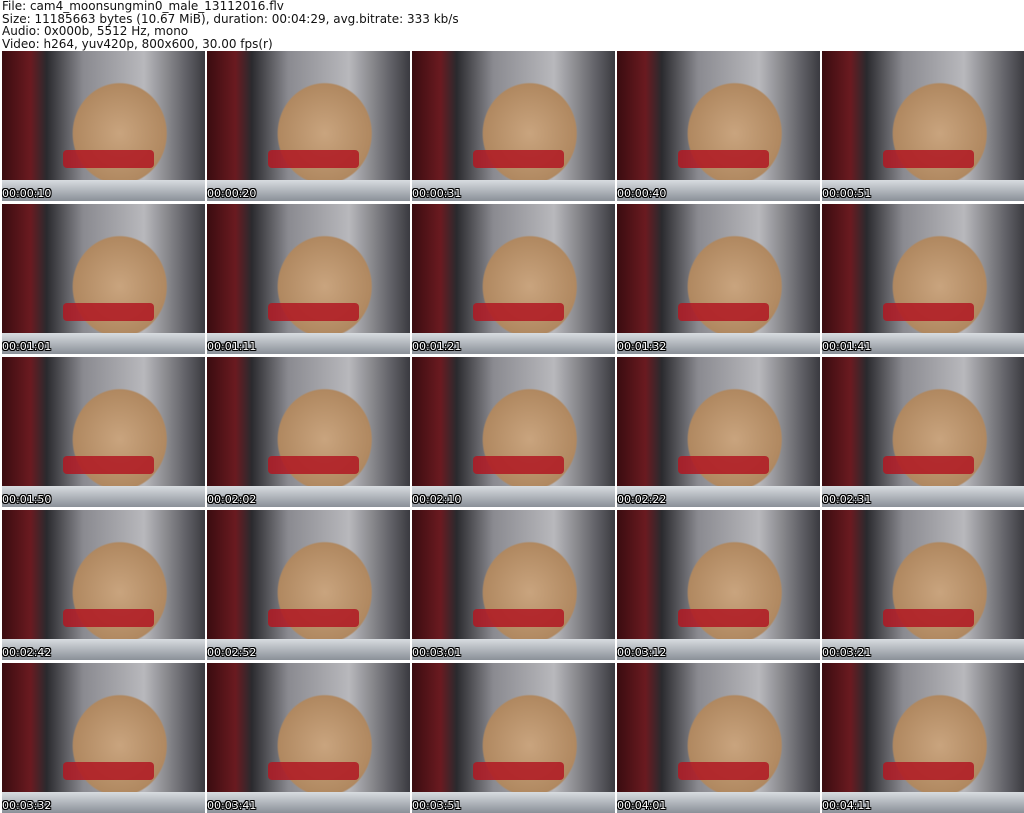 The image size is (1024, 813). What do you see at coordinates (232, 805) in the screenshot?
I see `thumbnail-timestamp: 00:03:41` at bounding box center [232, 805].